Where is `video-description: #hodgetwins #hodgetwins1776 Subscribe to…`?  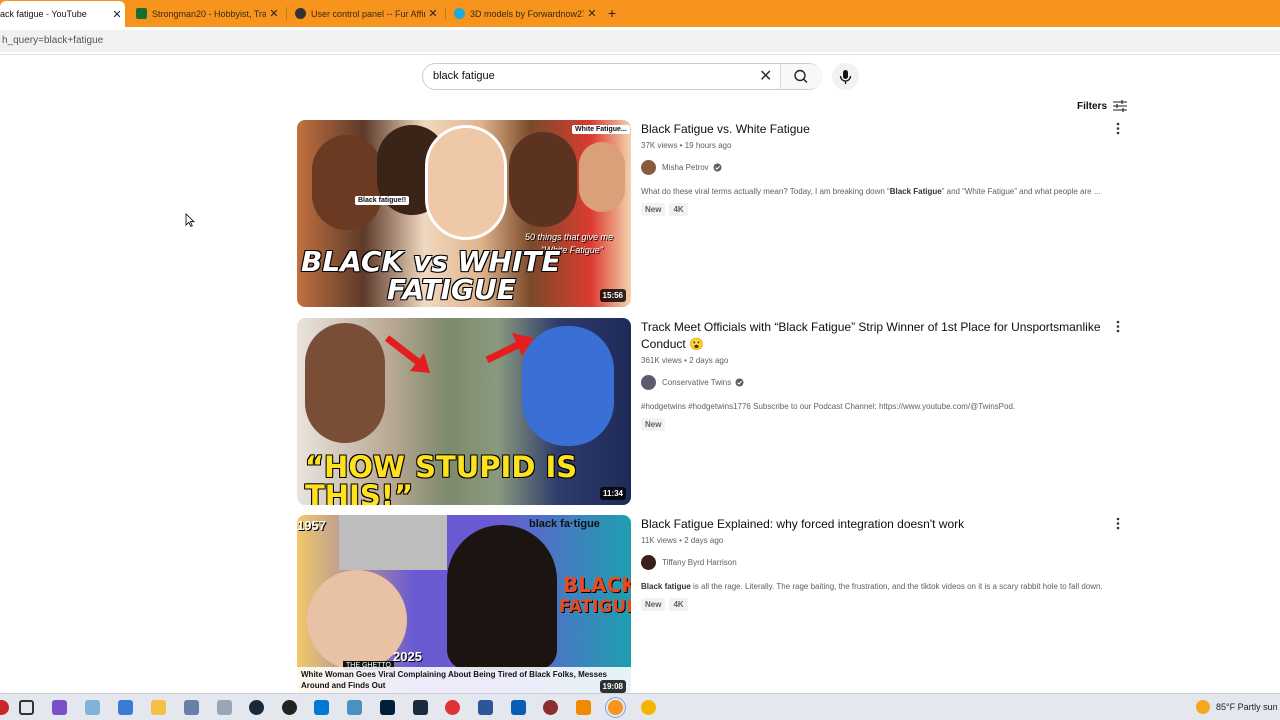
video-description: #hodgetwins #hodgetwins1776 Subscribe to… is located at coordinates (881, 406).